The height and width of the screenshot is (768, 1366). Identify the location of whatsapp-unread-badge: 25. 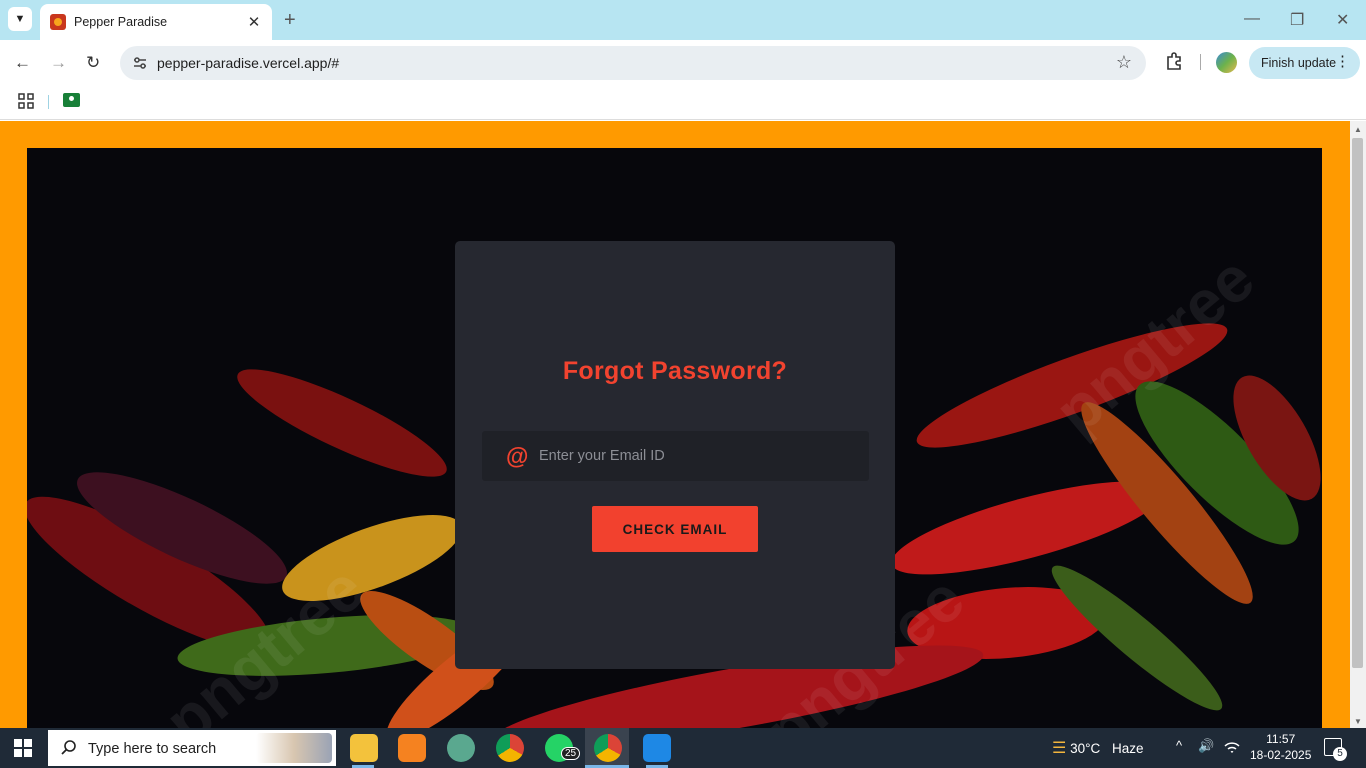
(571, 753).